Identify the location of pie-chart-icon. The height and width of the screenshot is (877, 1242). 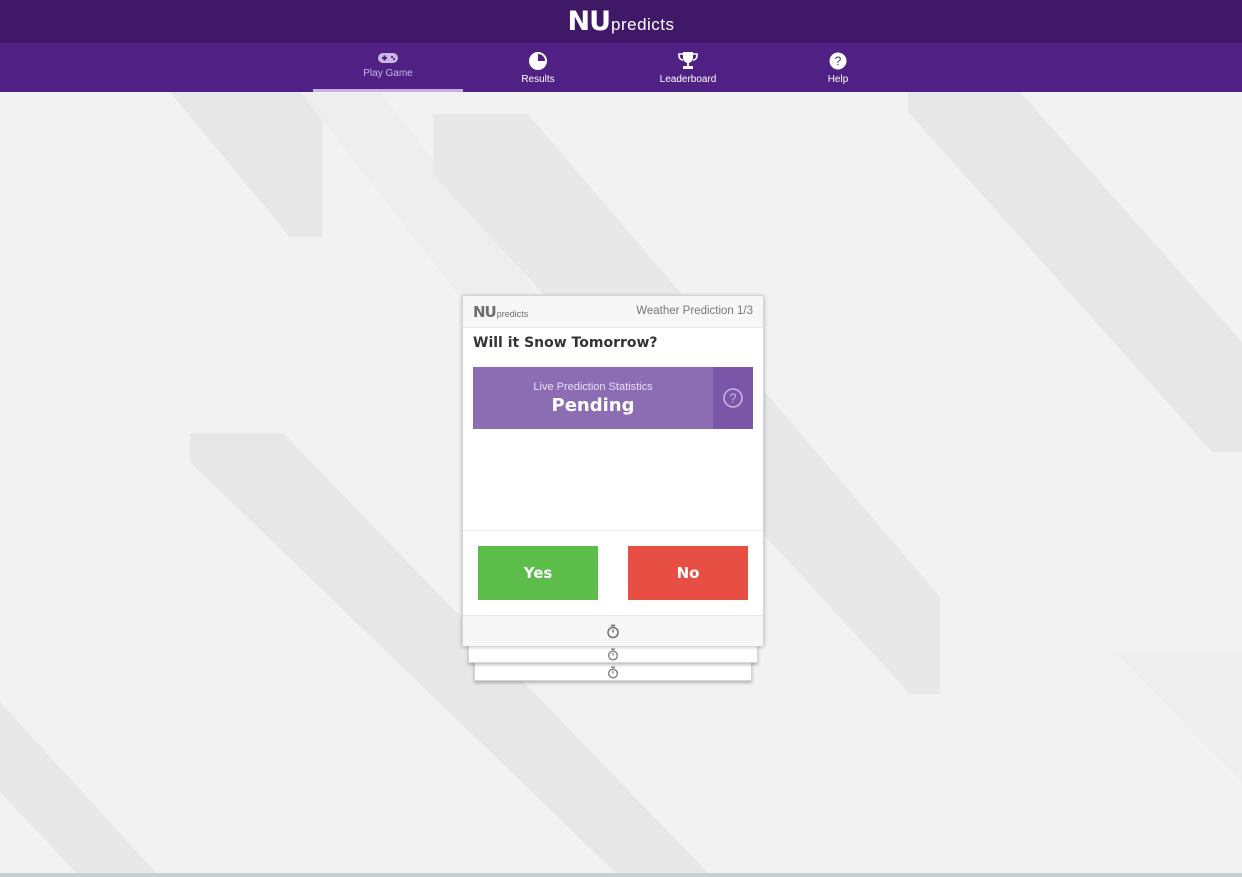
(538, 61).